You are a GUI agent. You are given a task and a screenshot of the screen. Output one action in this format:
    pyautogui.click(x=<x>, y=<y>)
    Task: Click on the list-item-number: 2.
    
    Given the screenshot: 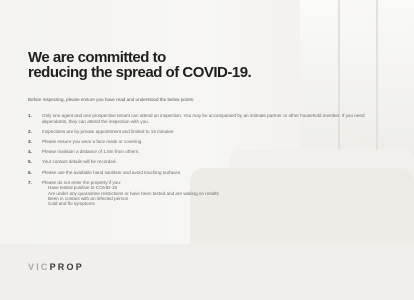 What is the action you would take?
    pyautogui.click(x=30, y=131)
    